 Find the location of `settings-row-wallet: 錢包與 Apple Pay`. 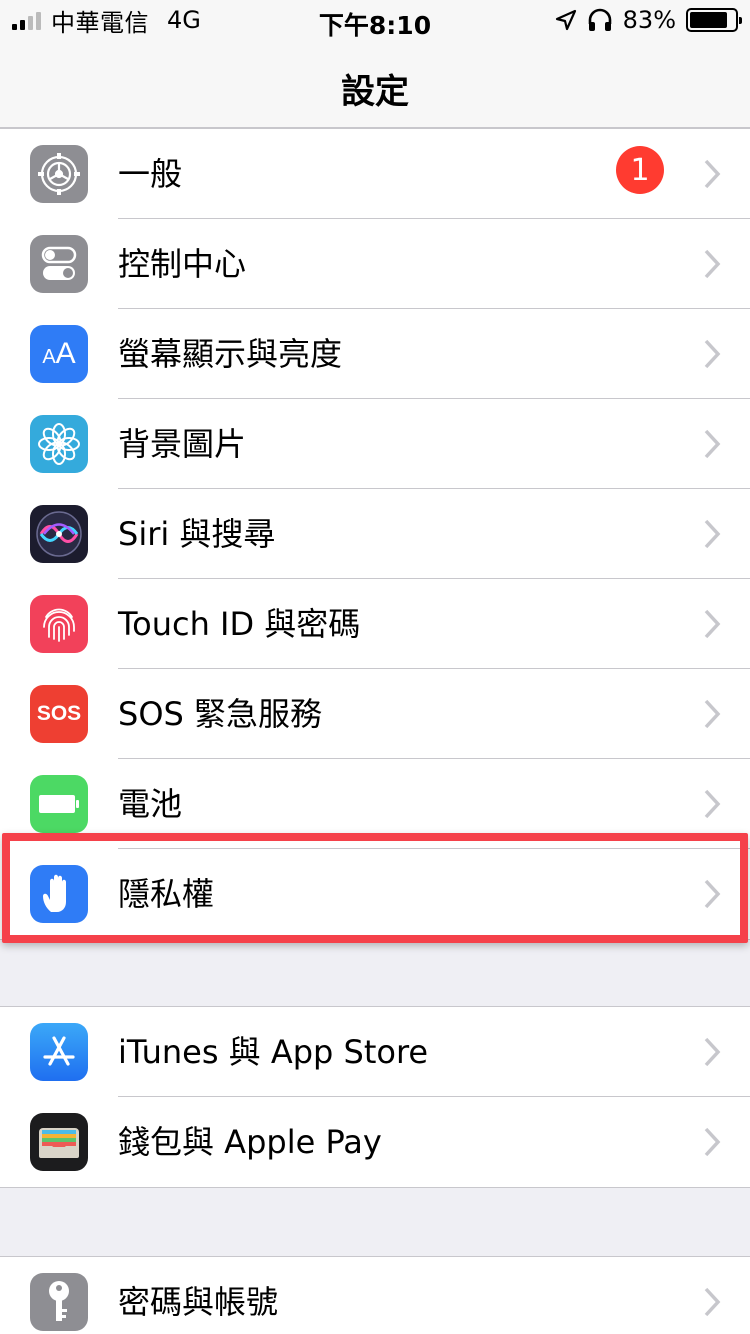

settings-row-wallet: 錢包與 Apple Pay is located at coordinates (375, 1142).